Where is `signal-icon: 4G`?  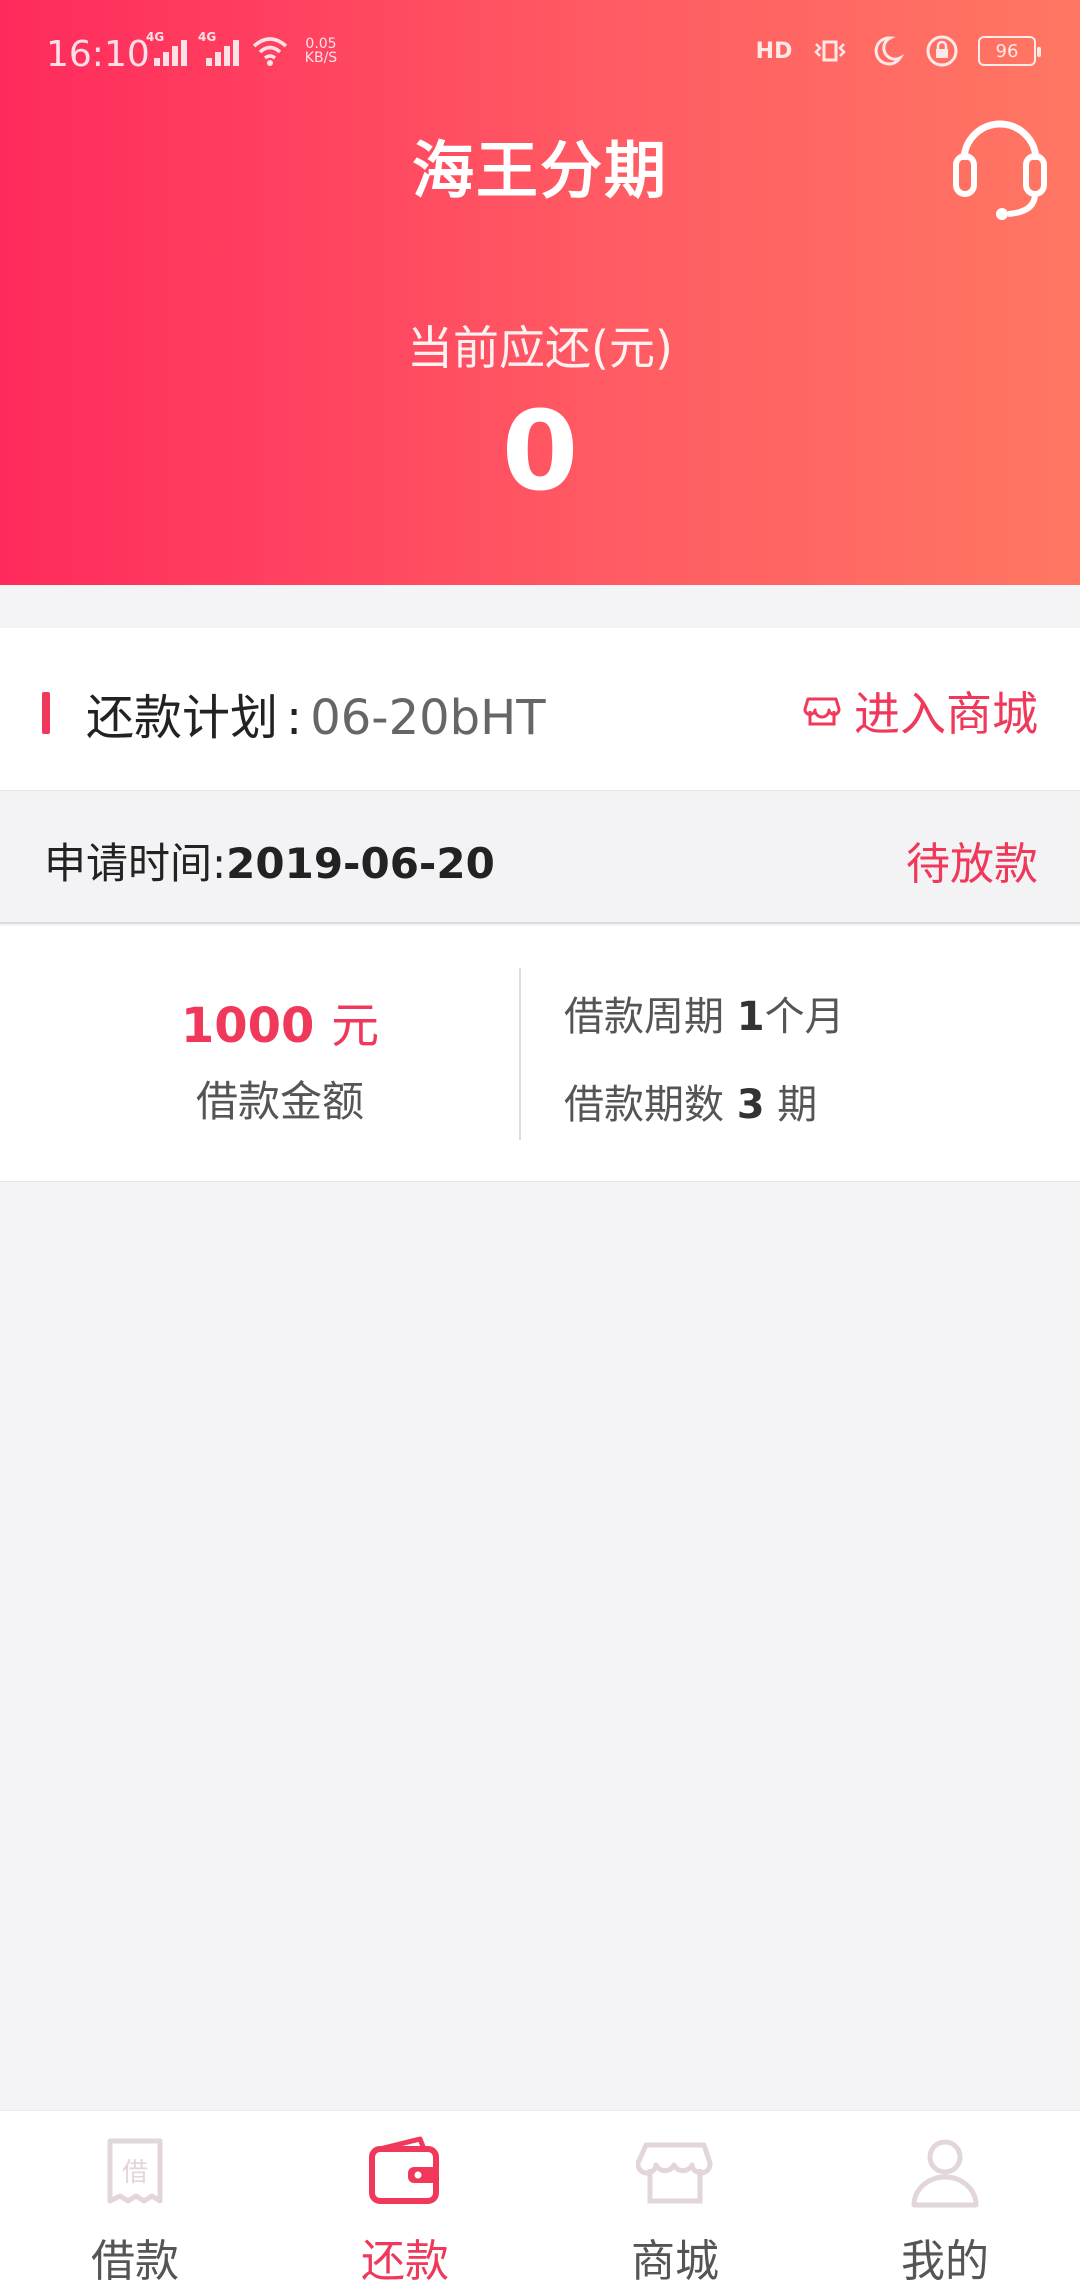 signal-icon: 4G is located at coordinates (167, 49).